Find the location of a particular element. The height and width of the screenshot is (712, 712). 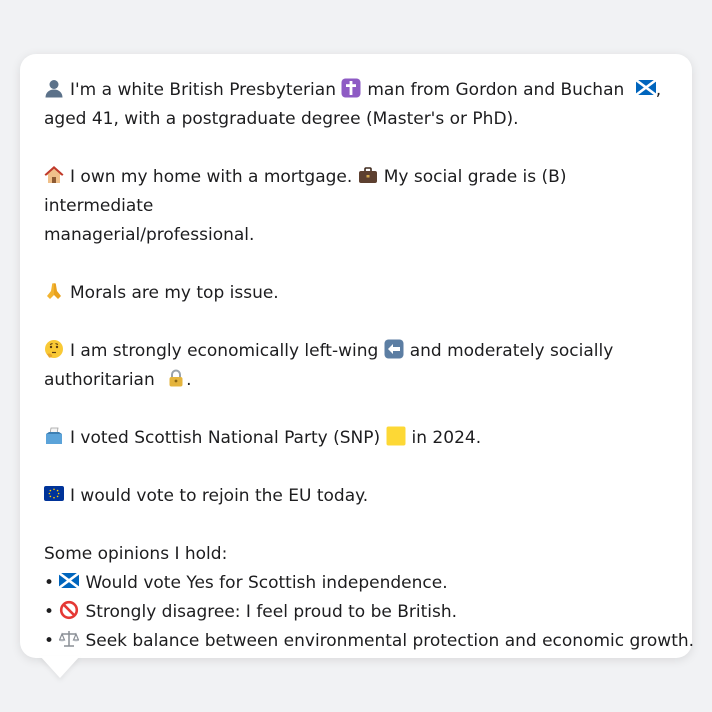

home-text-1: I own my home with a mortgage. is located at coordinates (211, 177).